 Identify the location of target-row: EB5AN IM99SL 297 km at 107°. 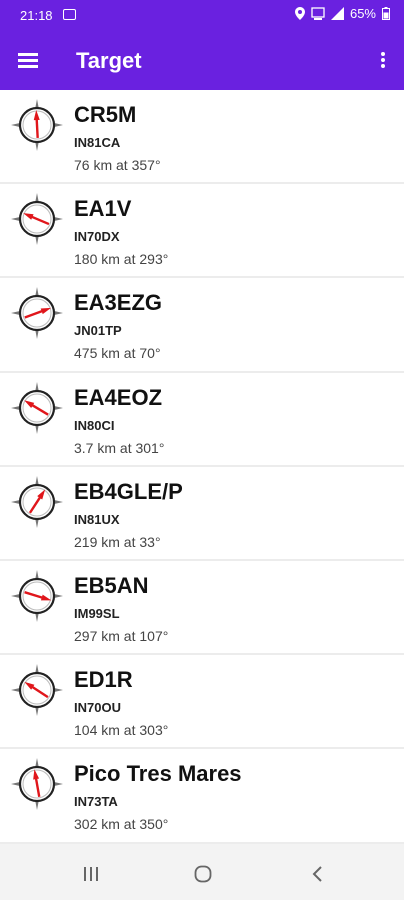
(202, 608).